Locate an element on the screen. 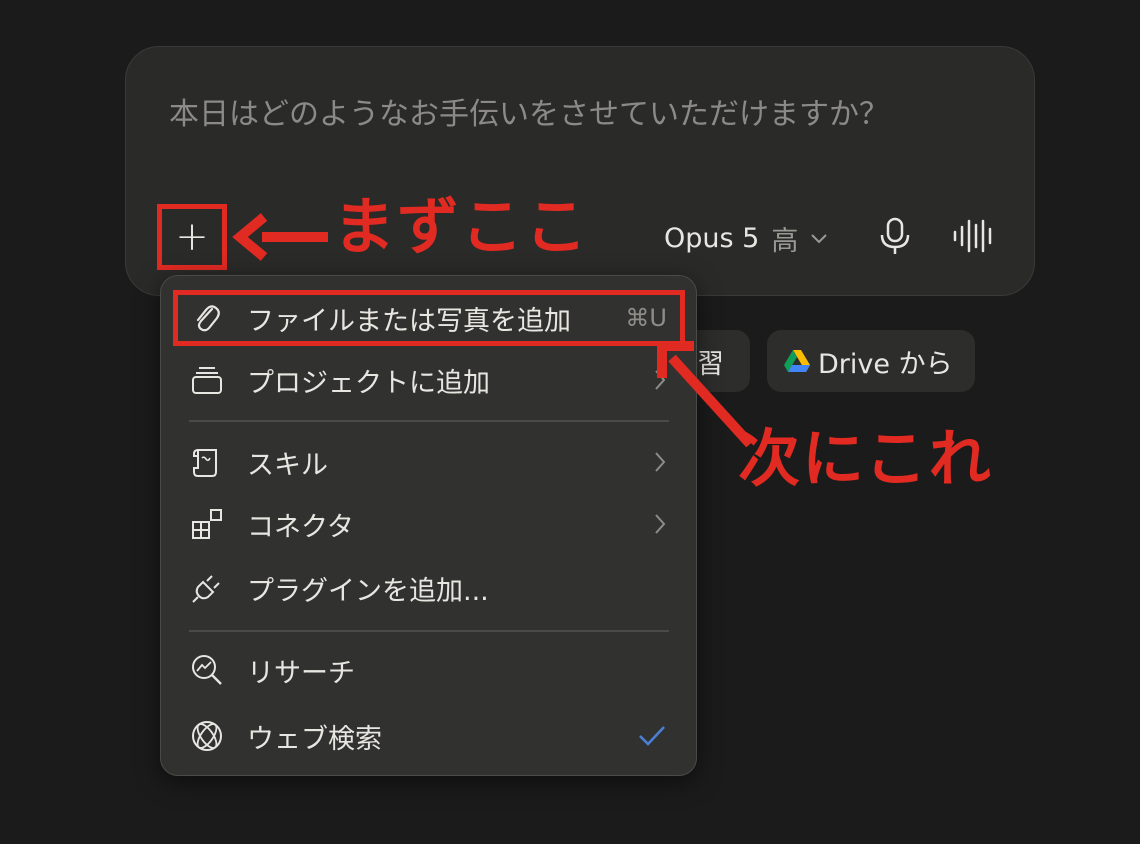 The width and height of the screenshot is (1140, 844). annotation-arrow-left is located at coordinates (280, 237).